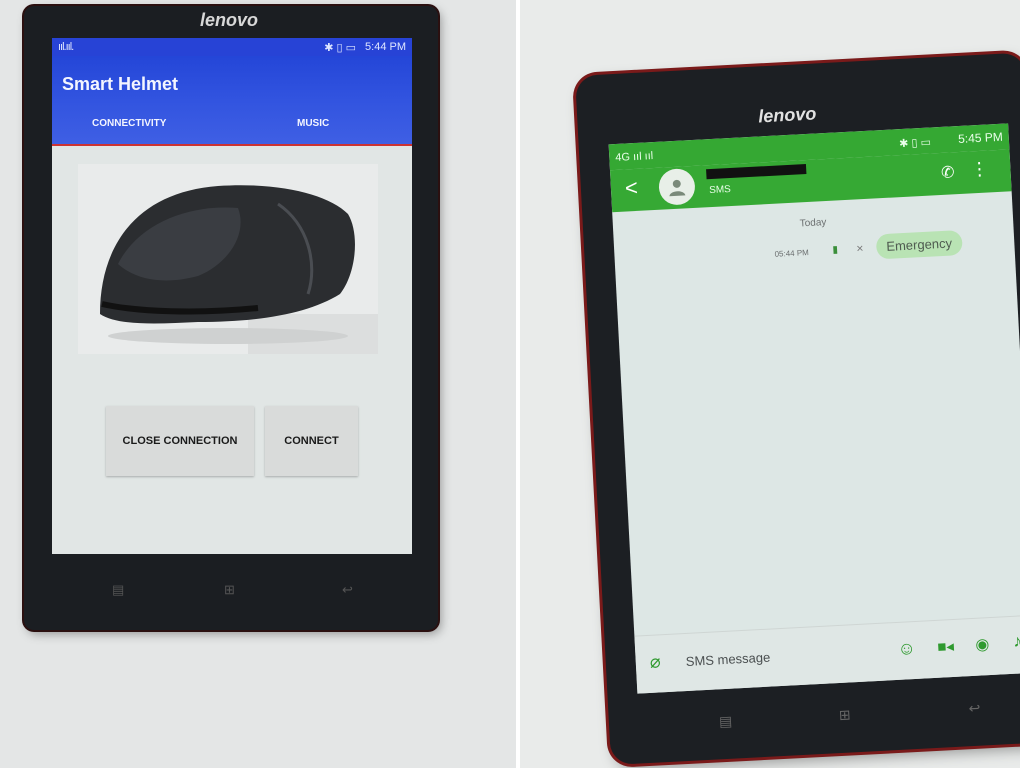 The image size is (1020, 768). What do you see at coordinates (120, 84) in the screenshot?
I see `app-title: Smart Helmet` at bounding box center [120, 84].